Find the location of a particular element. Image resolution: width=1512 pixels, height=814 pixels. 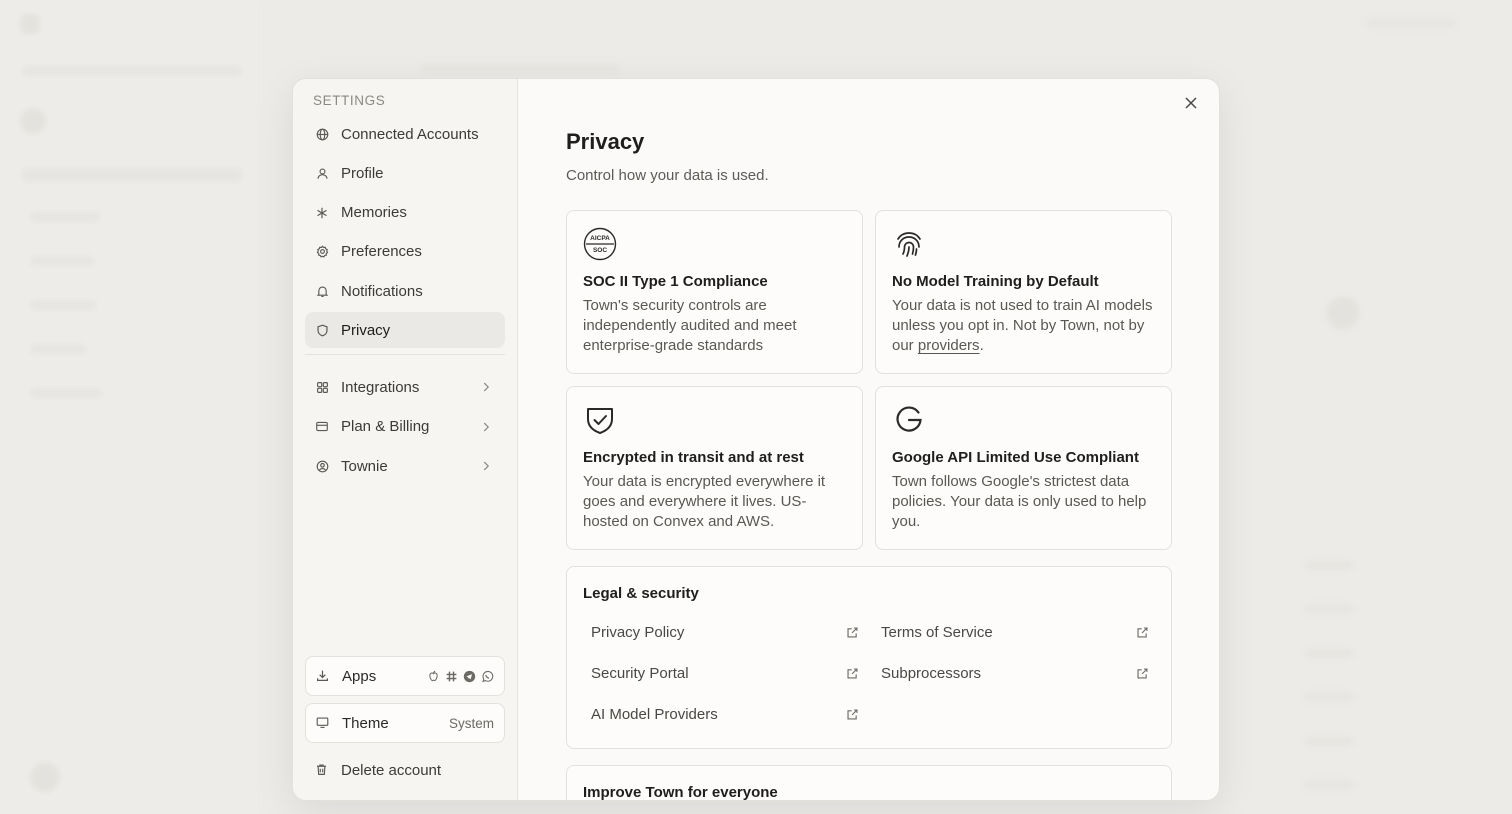

theme-selector: Theme System is located at coordinates (405, 723).